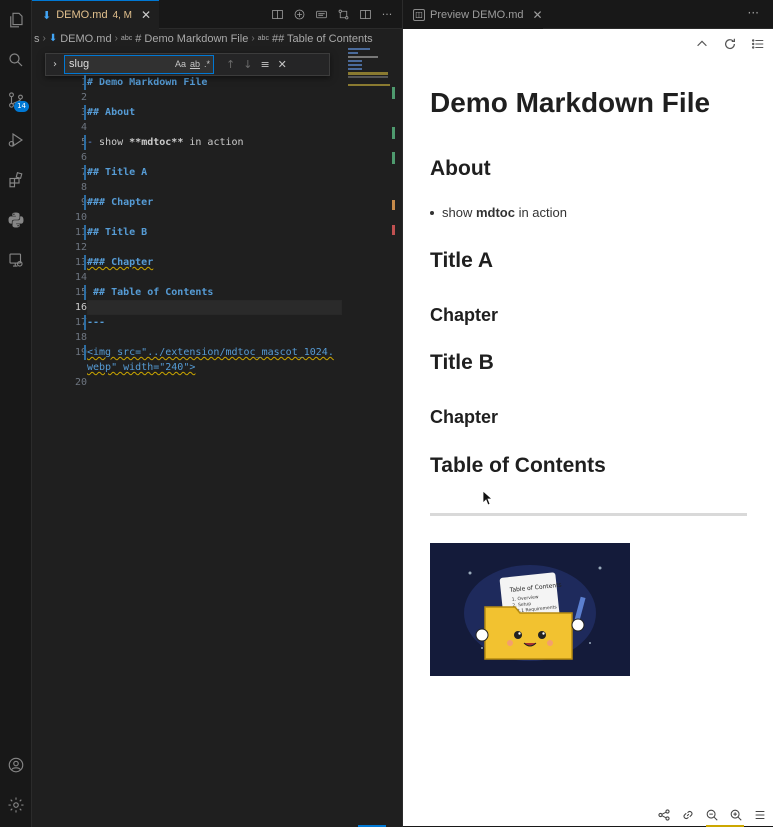 The width and height of the screenshot is (773, 827). I want to click on preview-toolbar, so click(730, 44).